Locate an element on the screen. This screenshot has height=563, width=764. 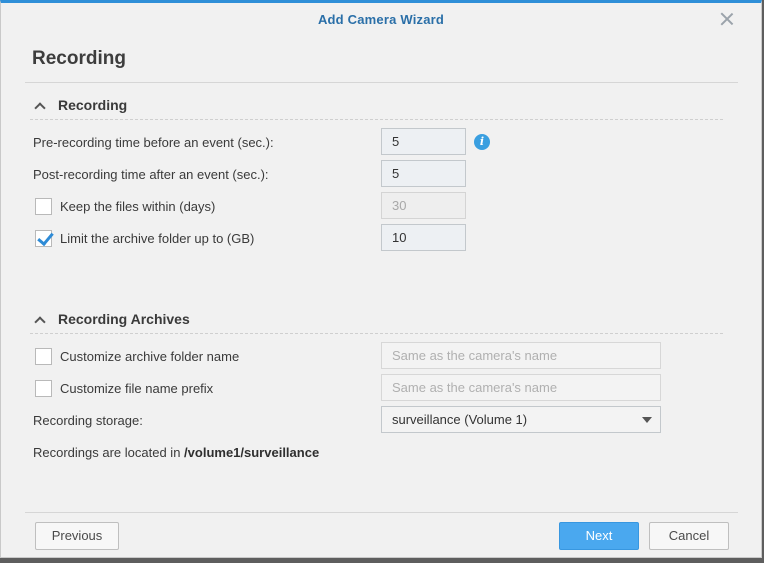
custom-prefix-label: Customize file name prefix is located at coordinates (136, 388).